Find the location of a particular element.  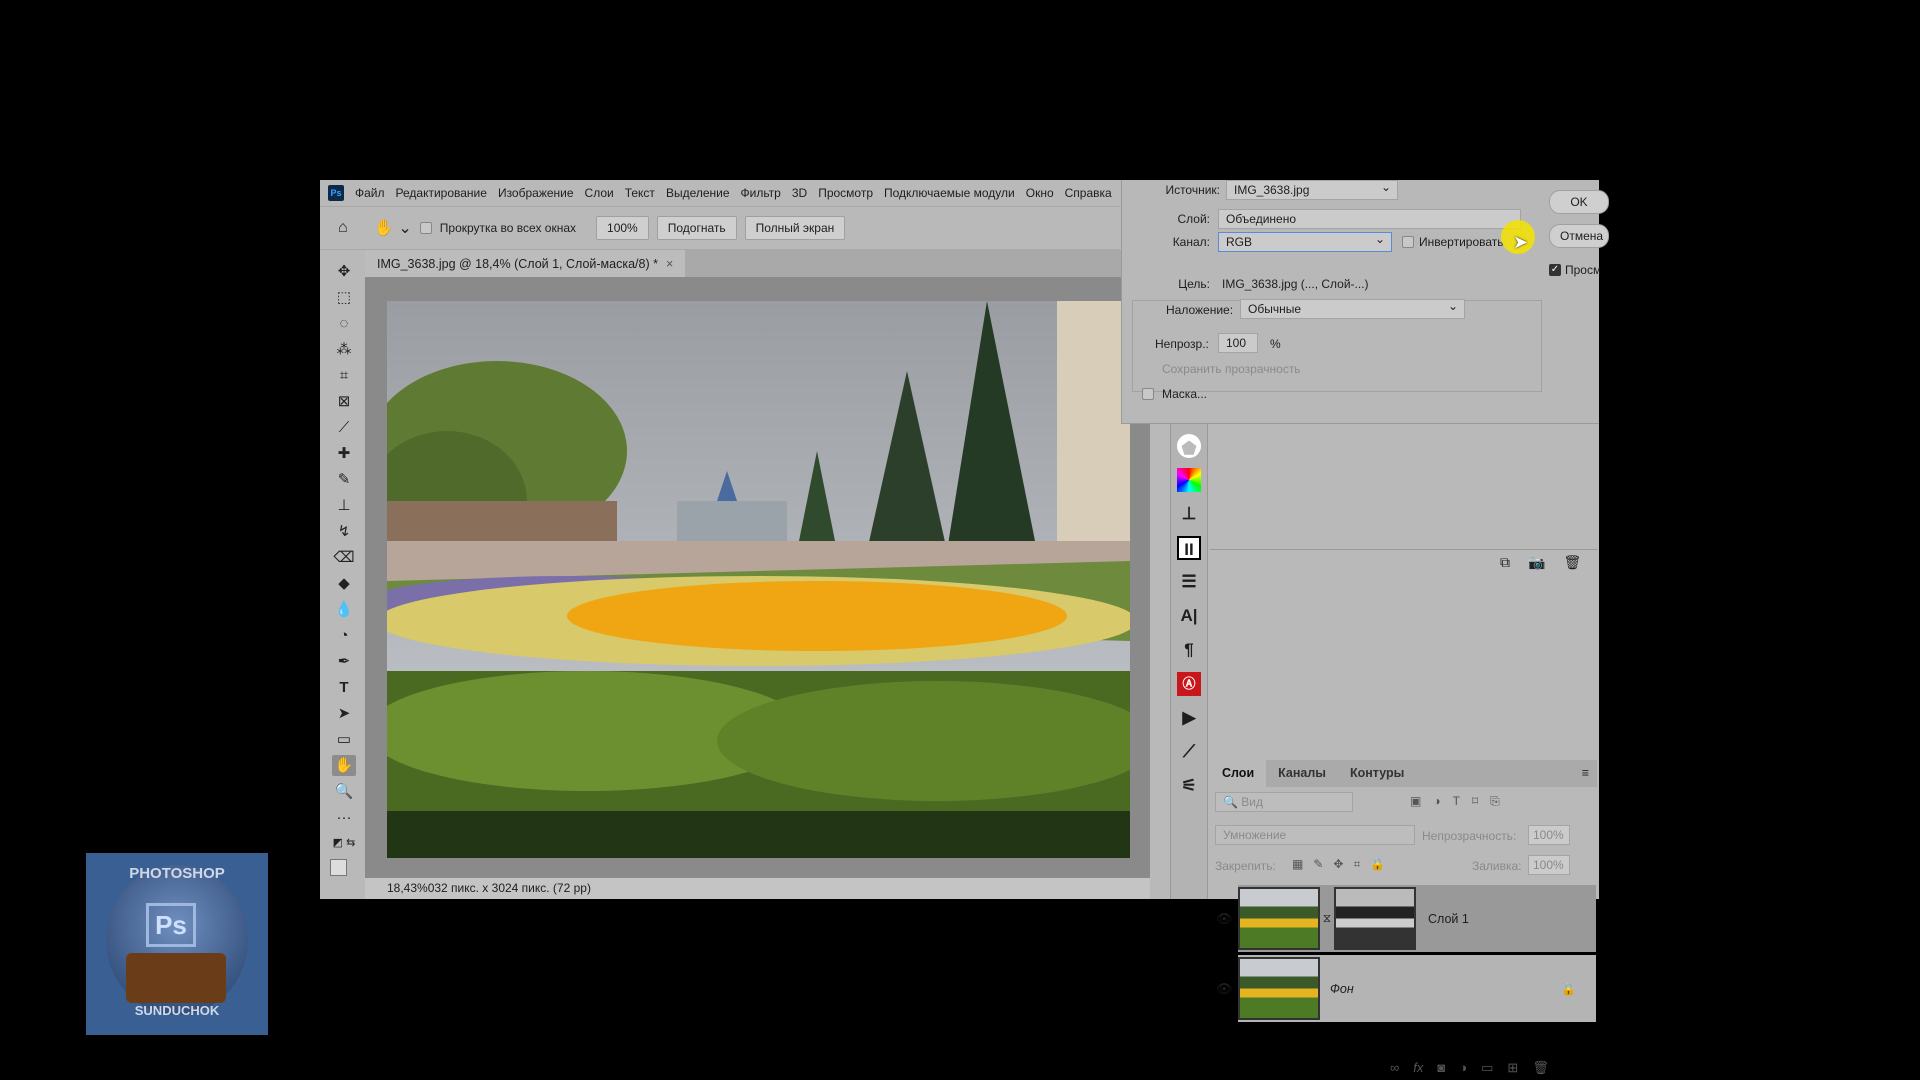

shape-filter-icon: ⌑ is located at coordinates (1475, 801).